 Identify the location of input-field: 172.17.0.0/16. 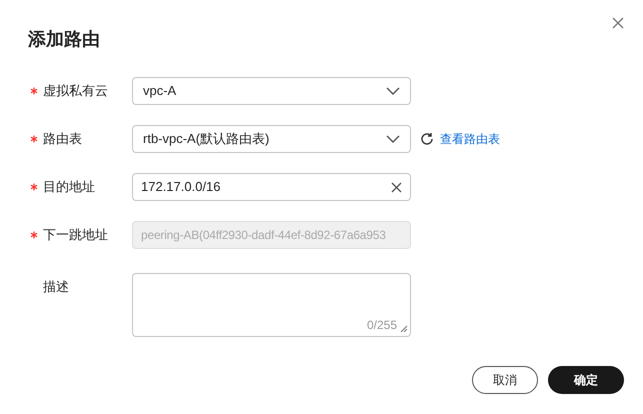
(271, 187).